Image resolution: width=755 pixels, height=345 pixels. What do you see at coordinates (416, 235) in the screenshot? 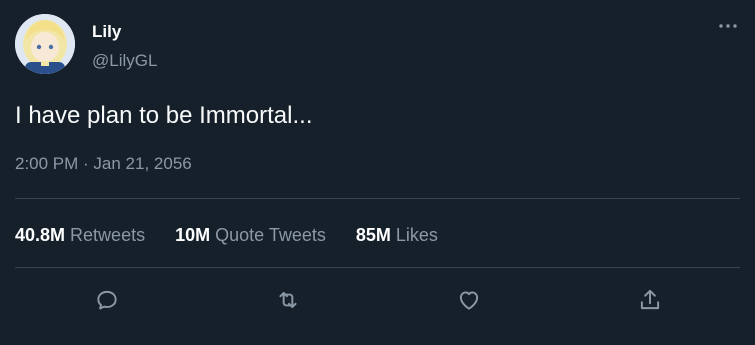
I see `likes-label: Likes` at bounding box center [416, 235].